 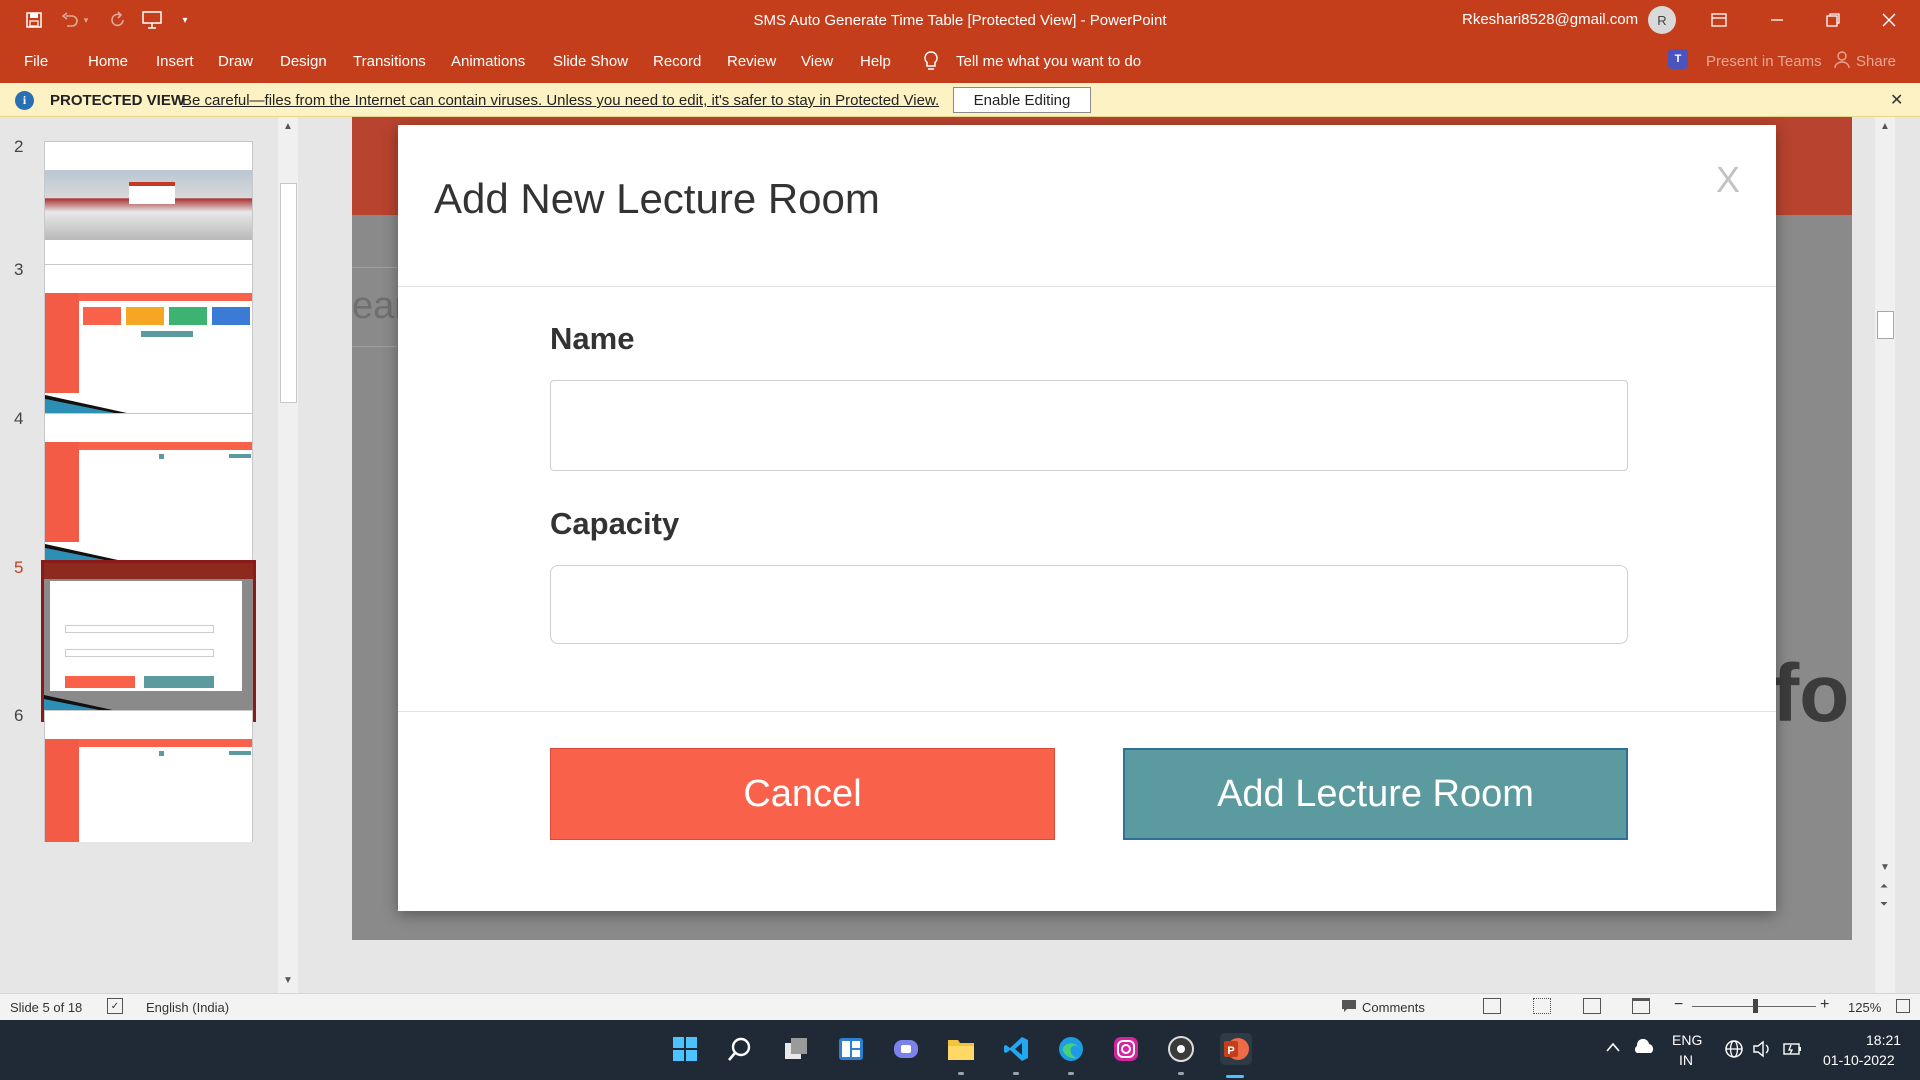 I want to click on clock-time: 18:21, so click(x=1883, y=1040).